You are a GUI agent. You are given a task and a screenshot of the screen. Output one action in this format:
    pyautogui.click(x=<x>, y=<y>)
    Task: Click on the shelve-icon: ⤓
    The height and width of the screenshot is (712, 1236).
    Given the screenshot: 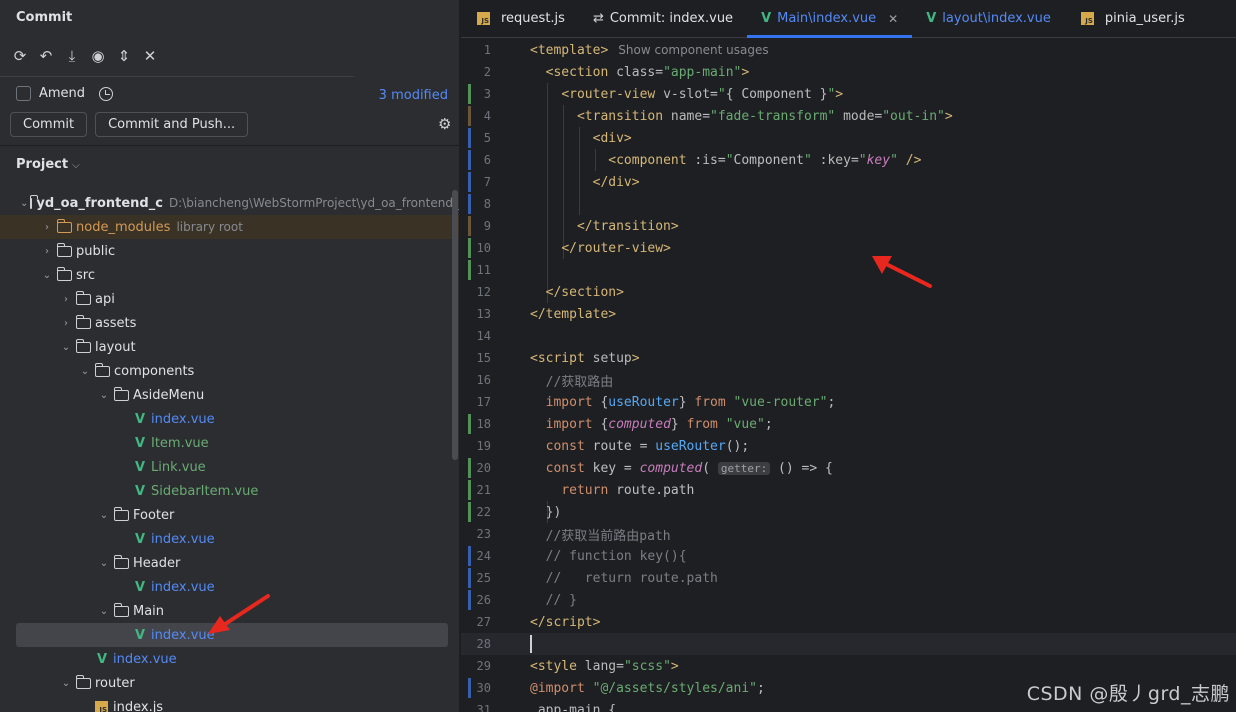 What is the action you would take?
    pyautogui.click(x=72, y=56)
    